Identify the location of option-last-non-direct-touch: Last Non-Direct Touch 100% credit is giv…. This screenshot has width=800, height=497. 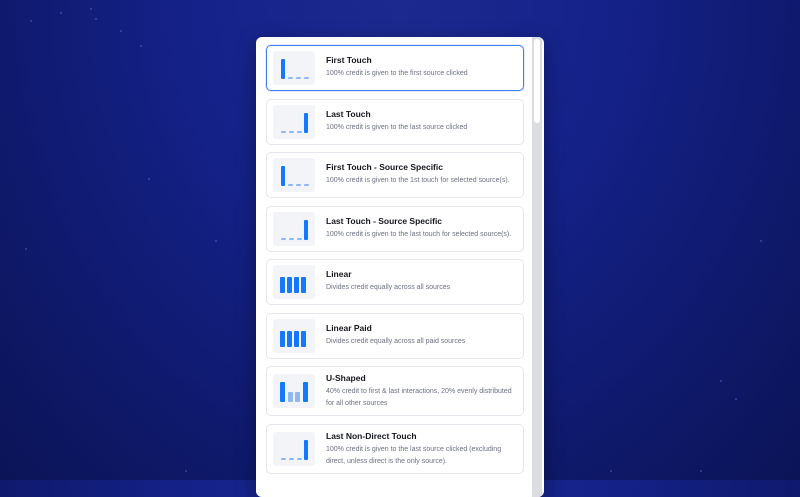
(395, 448).